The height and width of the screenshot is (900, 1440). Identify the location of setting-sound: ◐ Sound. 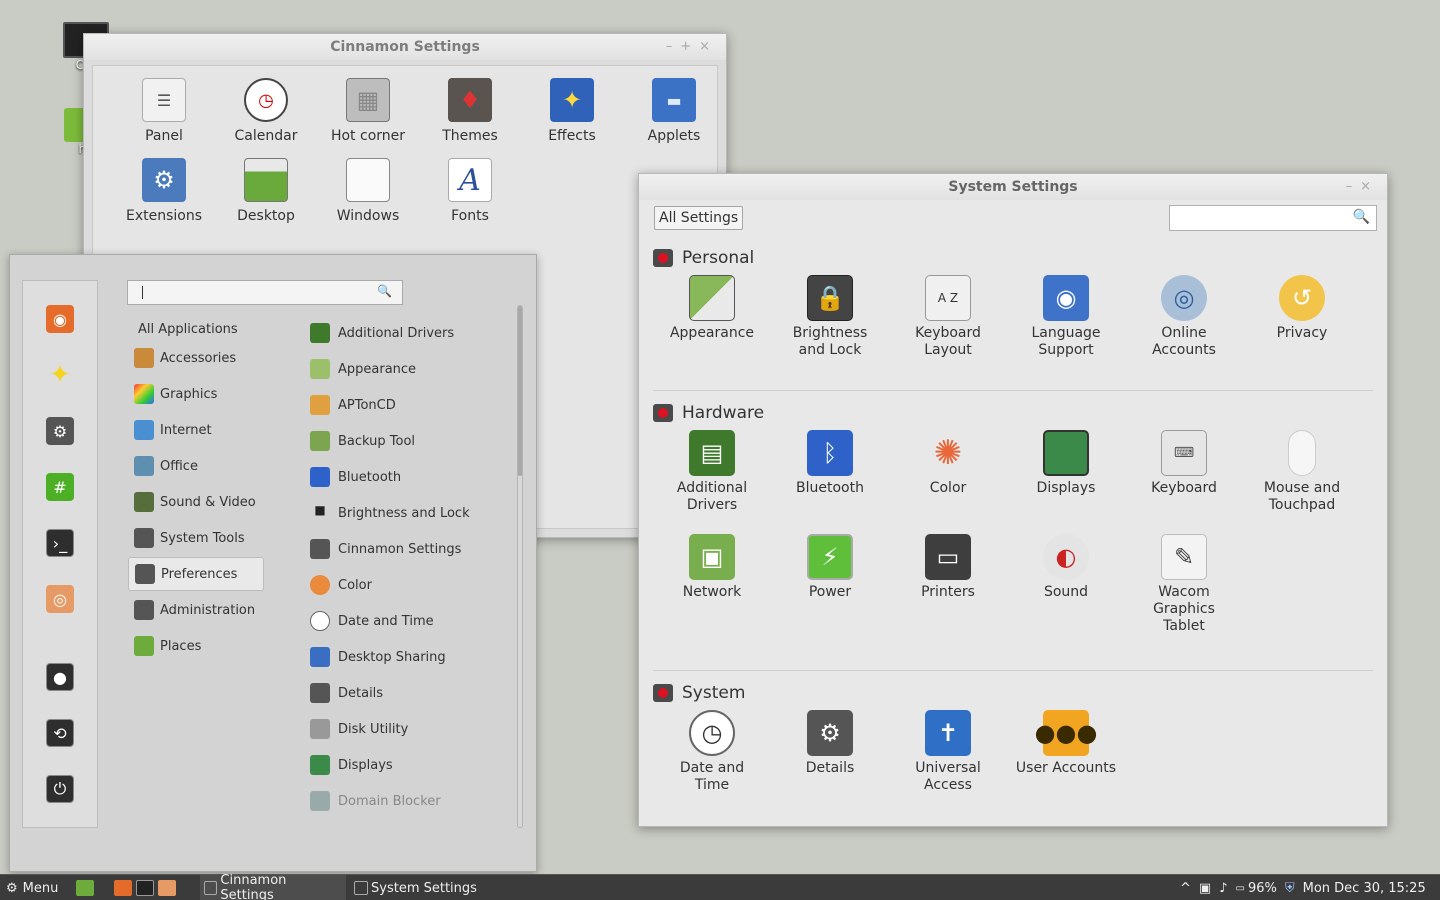
(1066, 584).